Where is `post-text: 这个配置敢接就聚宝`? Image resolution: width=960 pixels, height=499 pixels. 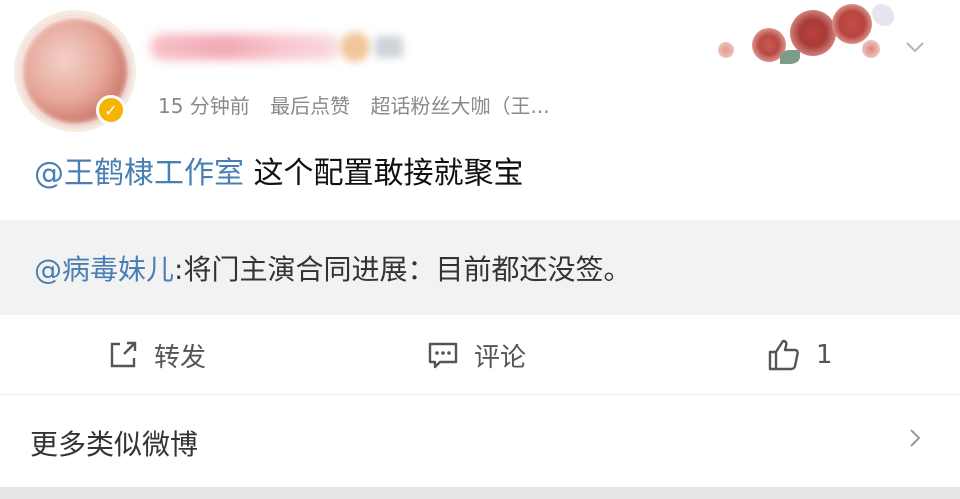 post-text: 这个配置敢接就聚宝 is located at coordinates (384, 173).